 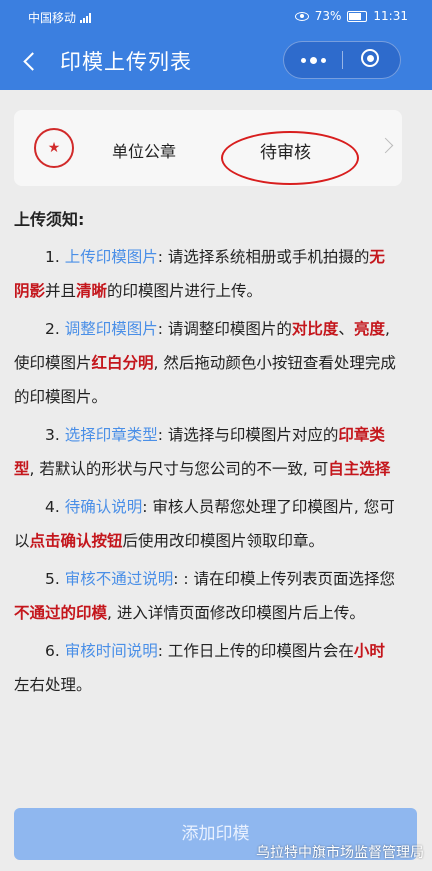 What do you see at coordinates (390, 16) in the screenshot?
I see `clock: 11:31` at bounding box center [390, 16].